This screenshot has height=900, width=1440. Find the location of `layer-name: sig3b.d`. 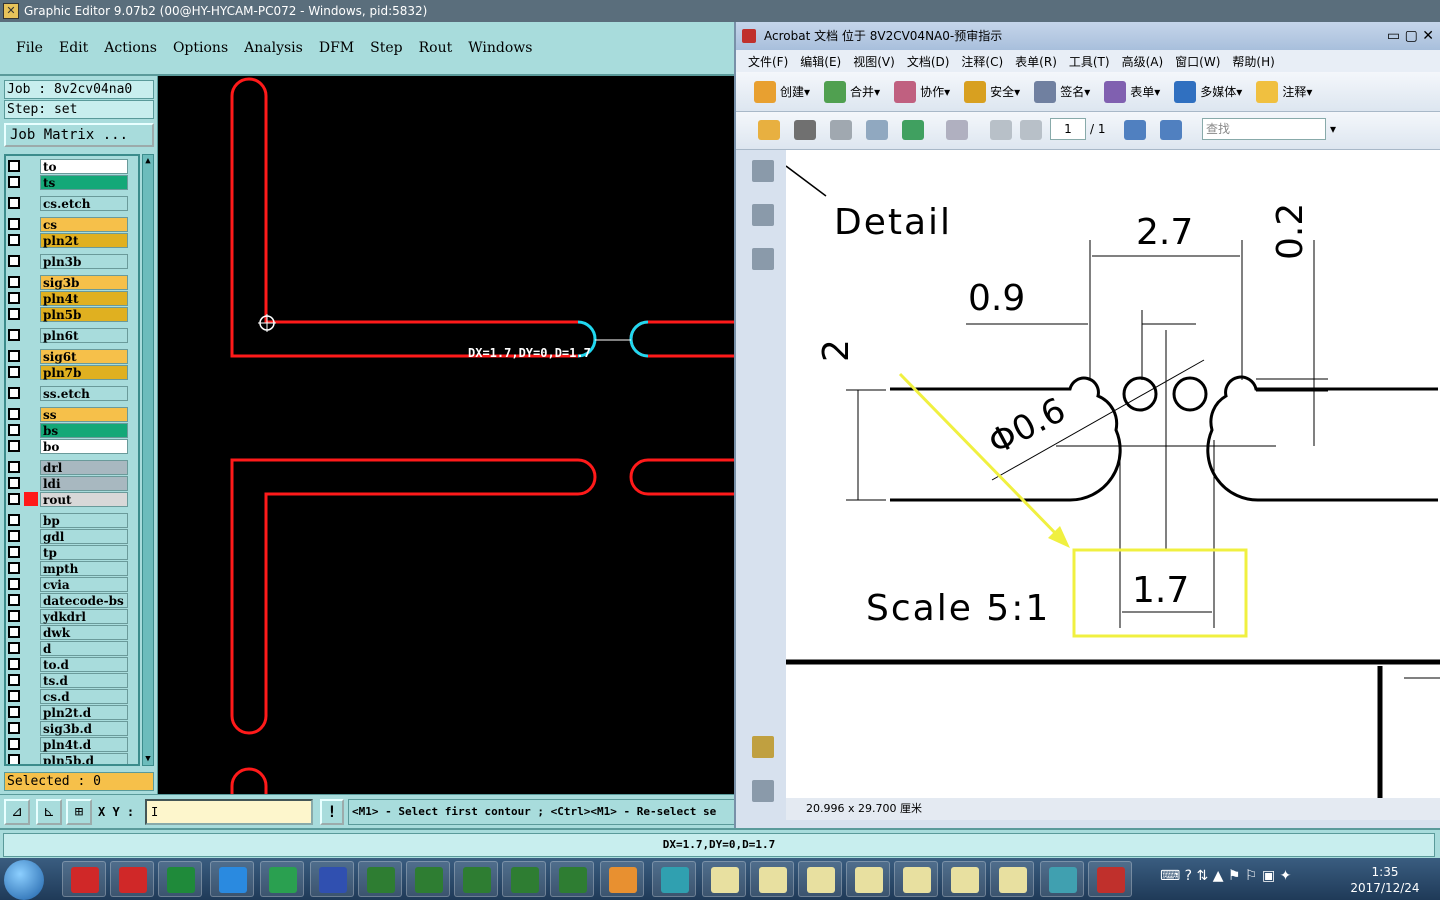

layer-name: sig3b.d is located at coordinates (84, 728).